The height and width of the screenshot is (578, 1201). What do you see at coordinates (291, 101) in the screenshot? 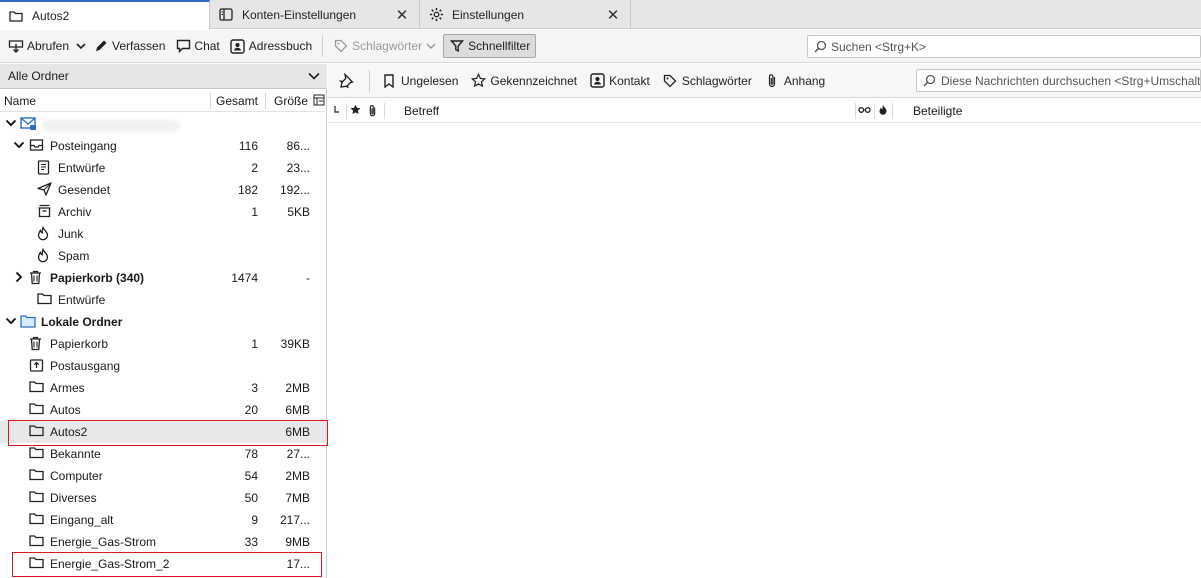
I see `column-size: Größe` at bounding box center [291, 101].